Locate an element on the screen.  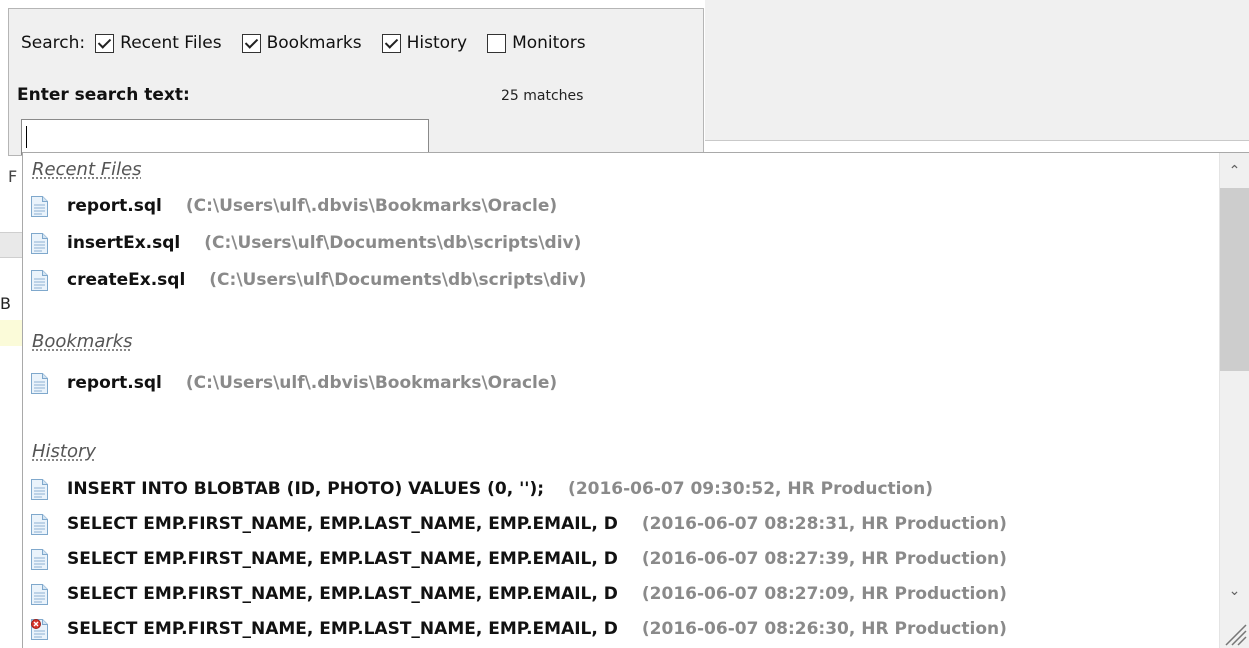
checkbox-label: History is located at coordinates (437, 43).